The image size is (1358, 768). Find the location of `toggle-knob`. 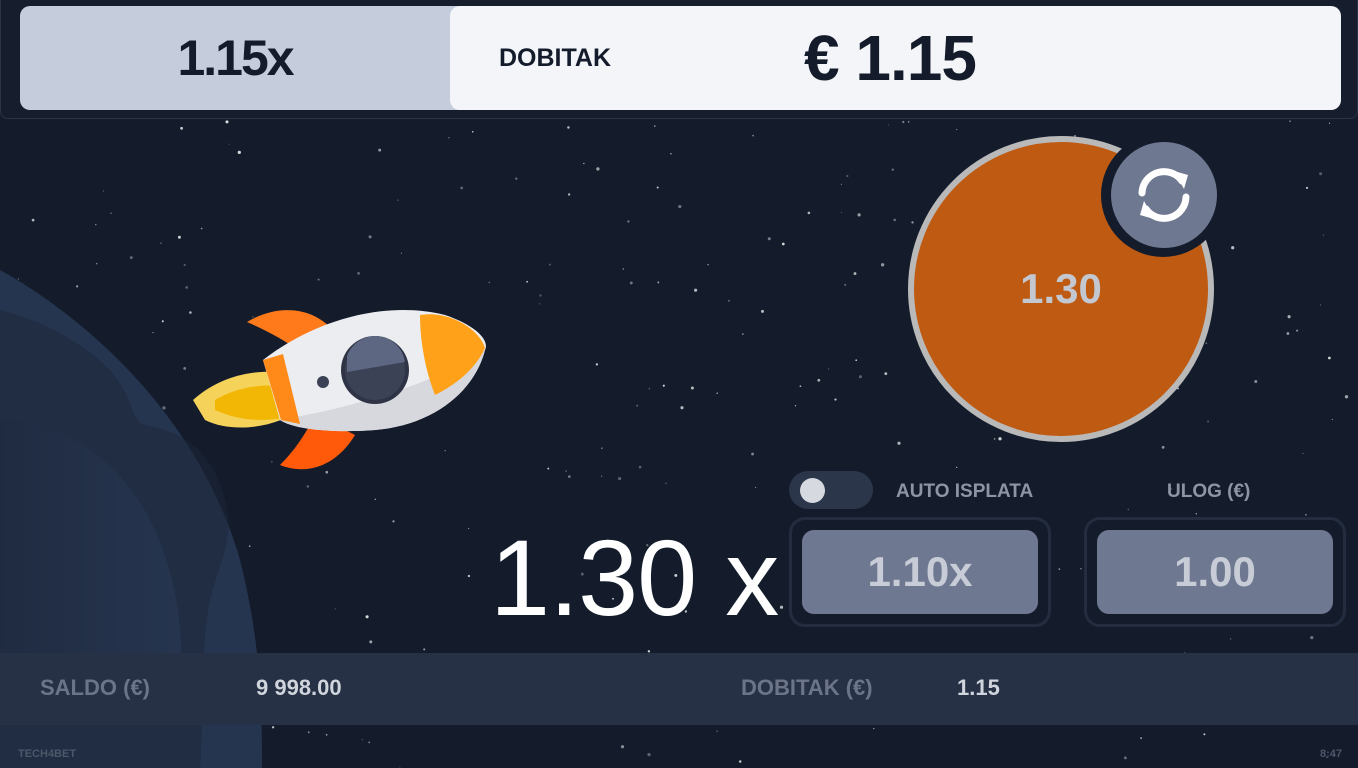

toggle-knob is located at coordinates (812, 490).